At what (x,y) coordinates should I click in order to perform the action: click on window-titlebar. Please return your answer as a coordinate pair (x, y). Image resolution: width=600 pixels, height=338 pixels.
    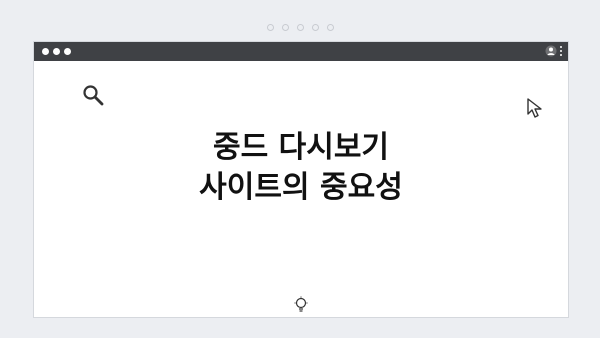
    Looking at the image, I should click on (301, 51).